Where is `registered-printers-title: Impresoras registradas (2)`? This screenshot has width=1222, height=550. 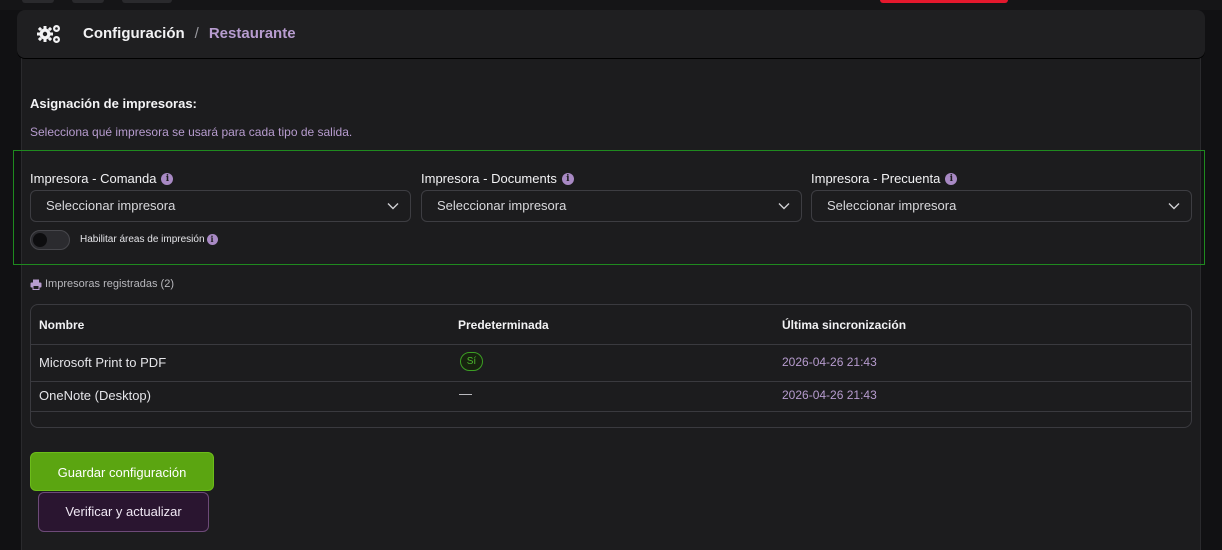 registered-printers-title: Impresoras registradas (2) is located at coordinates (109, 284).